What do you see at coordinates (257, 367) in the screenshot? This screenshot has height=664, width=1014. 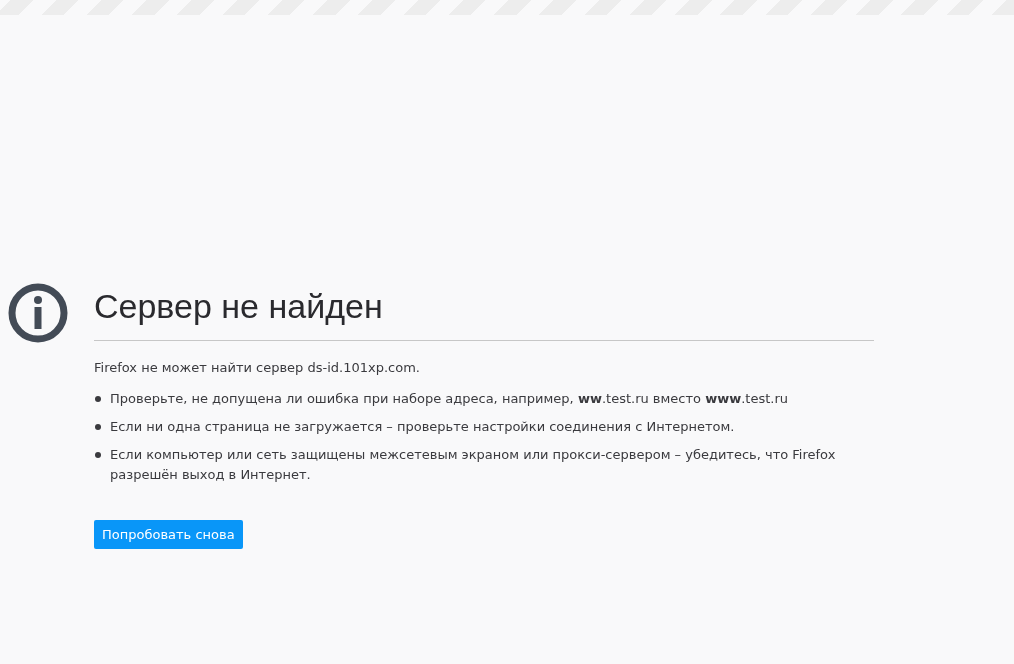 I see `error-description: Firefox не может найти сервер ds-id.101xp.com.` at bounding box center [257, 367].